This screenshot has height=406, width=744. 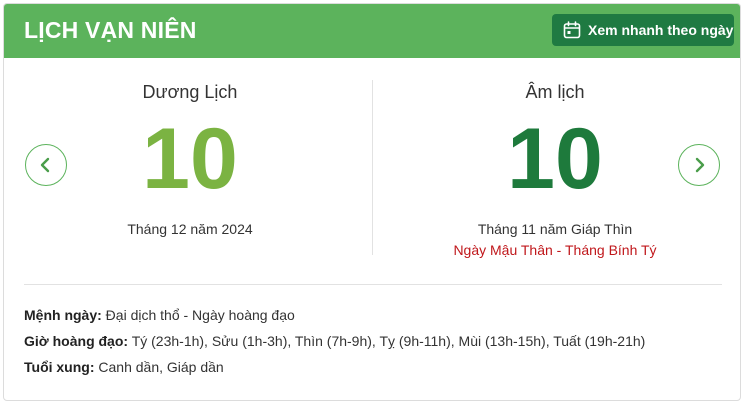 I want to click on previous-day-button, so click(x=46, y=165).